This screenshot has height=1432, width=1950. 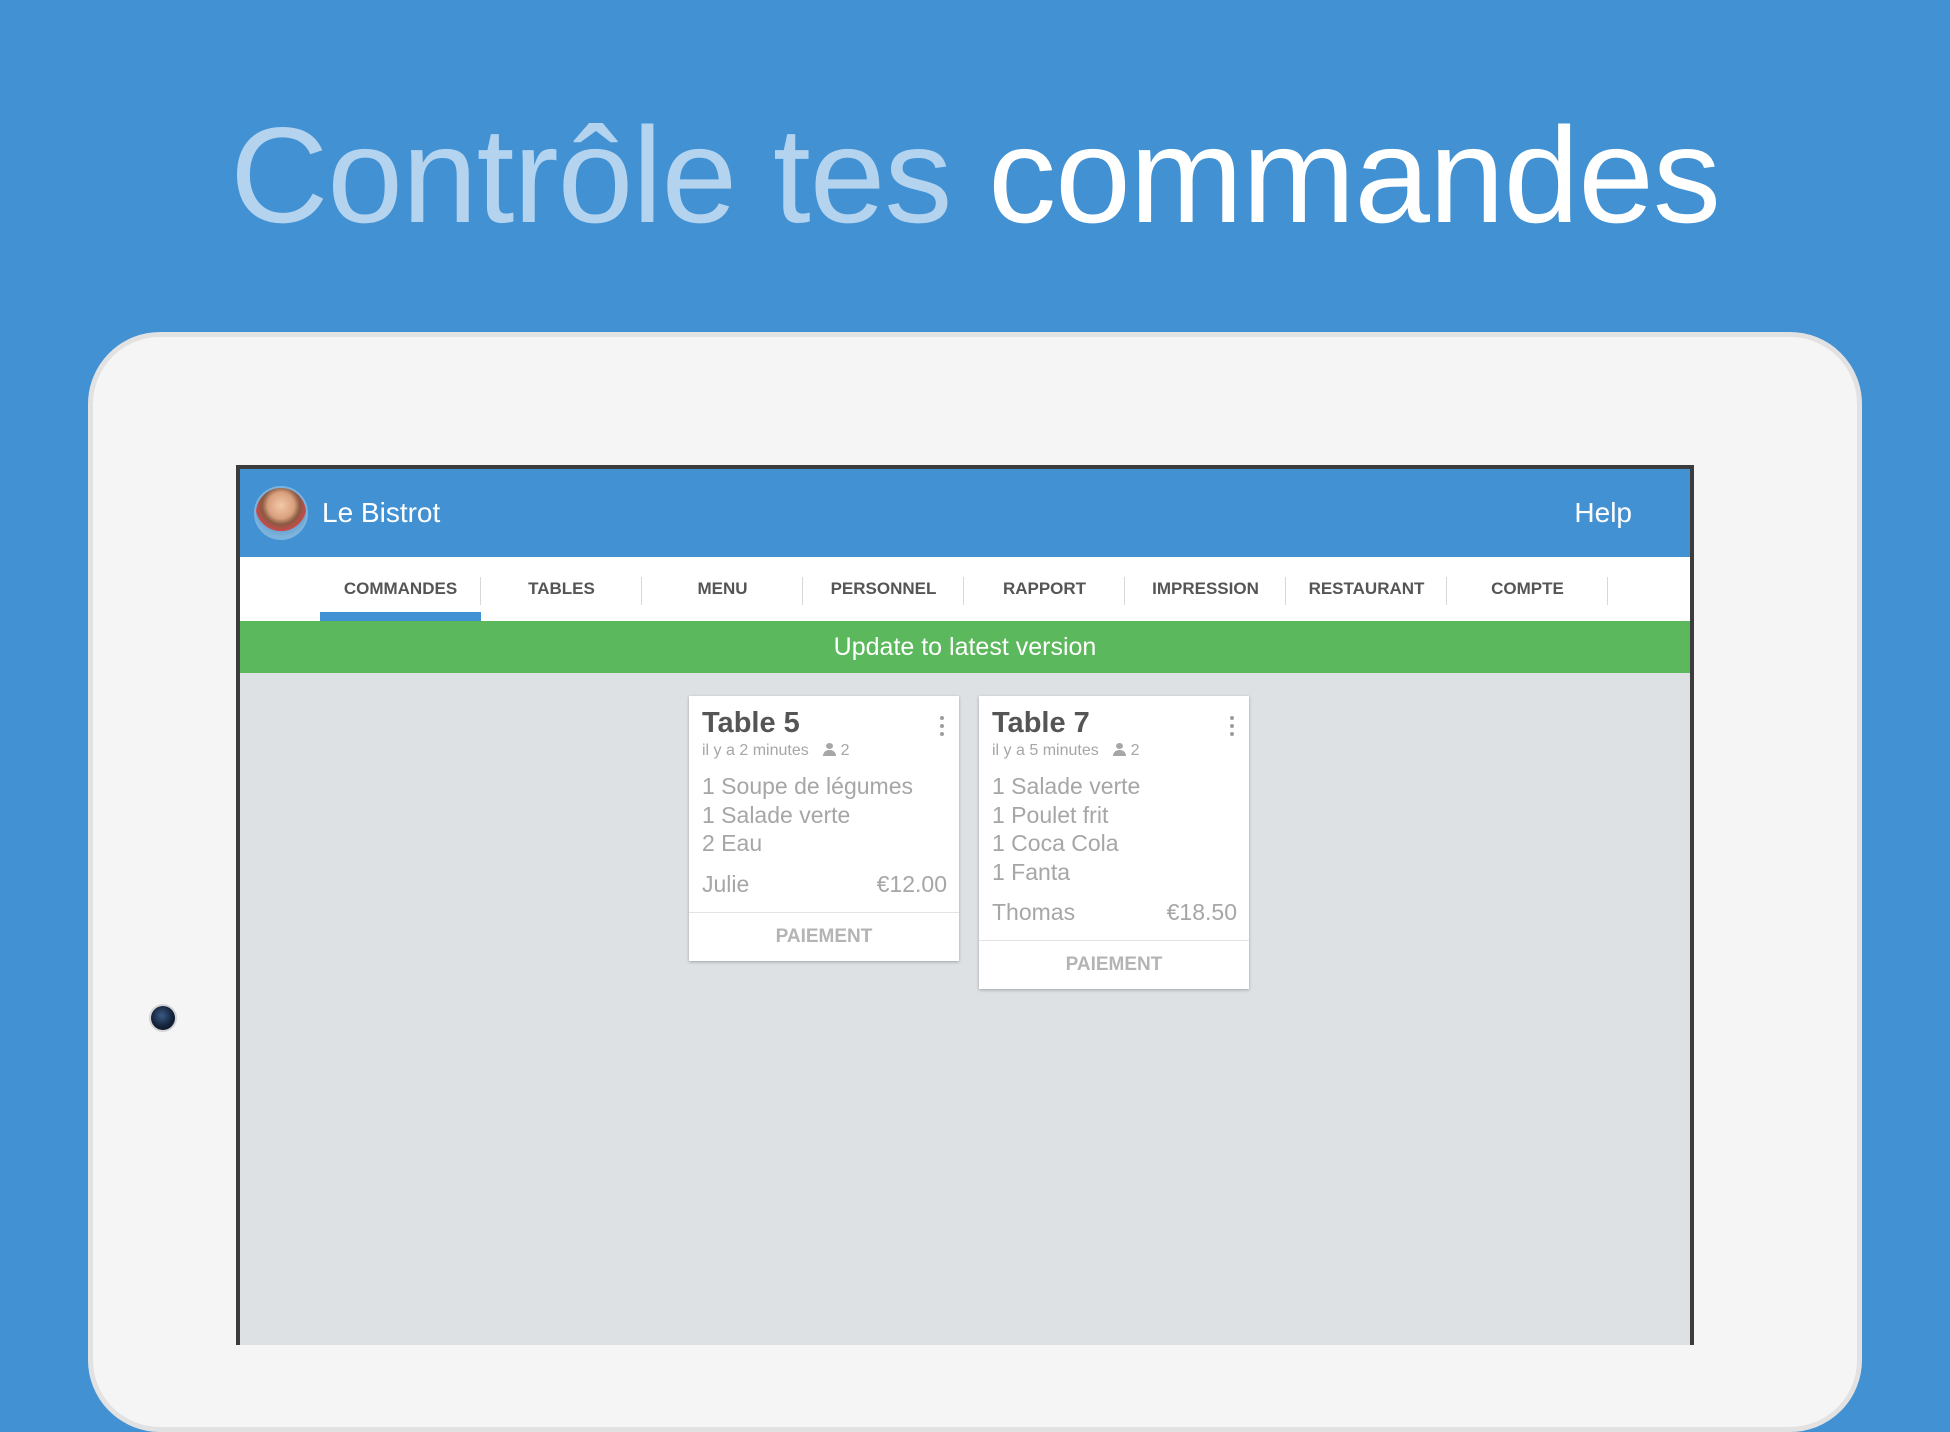 What do you see at coordinates (965, 513) in the screenshot?
I see `app-bar: Le Bistrot Help` at bounding box center [965, 513].